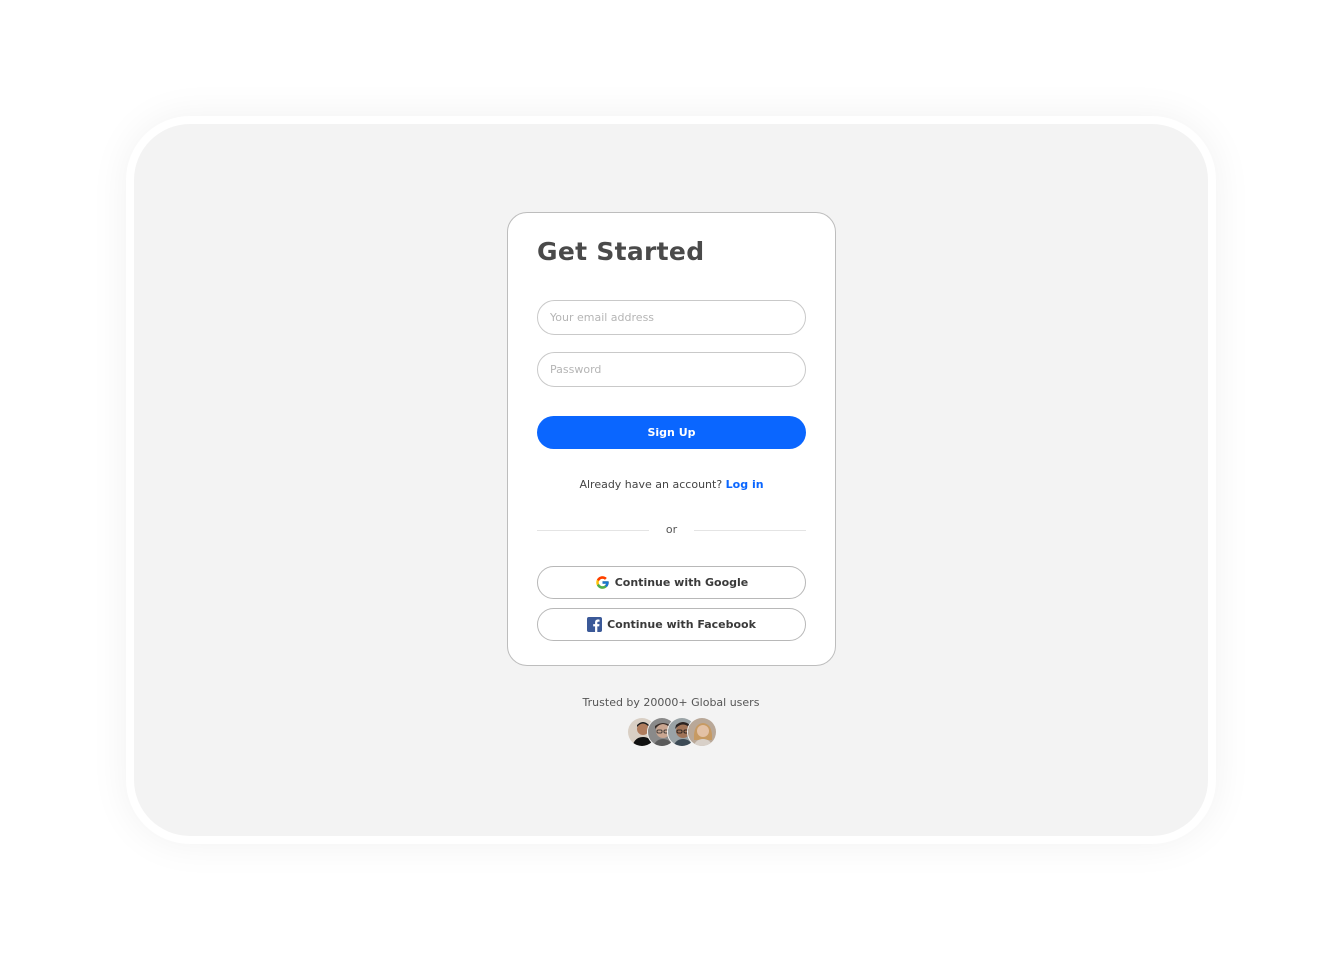 The width and height of the screenshot is (1342, 960). Describe the element at coordinates (672, 732) in the screenshot. I see `avatar-group` at that location.